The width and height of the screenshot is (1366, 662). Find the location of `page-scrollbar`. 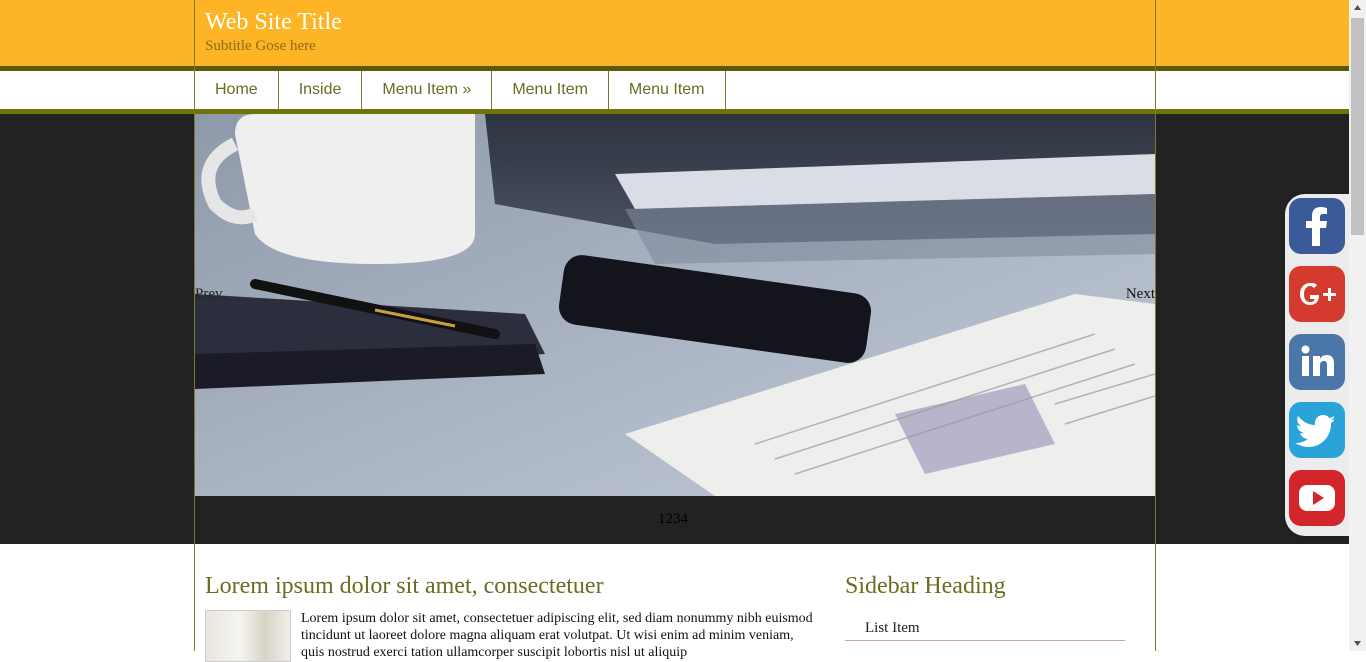

page-scrollbar is located at coordinates (1357, 325).